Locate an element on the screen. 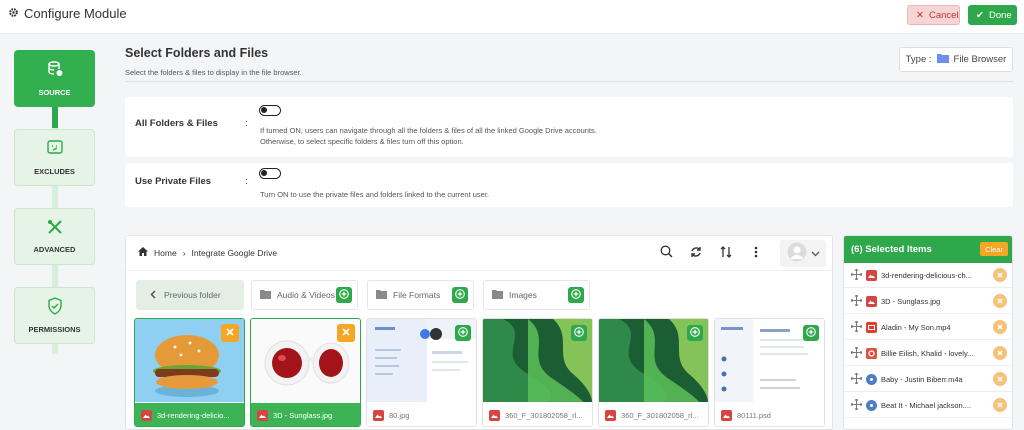 The image size is (1024, 430). clear-button: Clear is located at coordinates (994, 249).